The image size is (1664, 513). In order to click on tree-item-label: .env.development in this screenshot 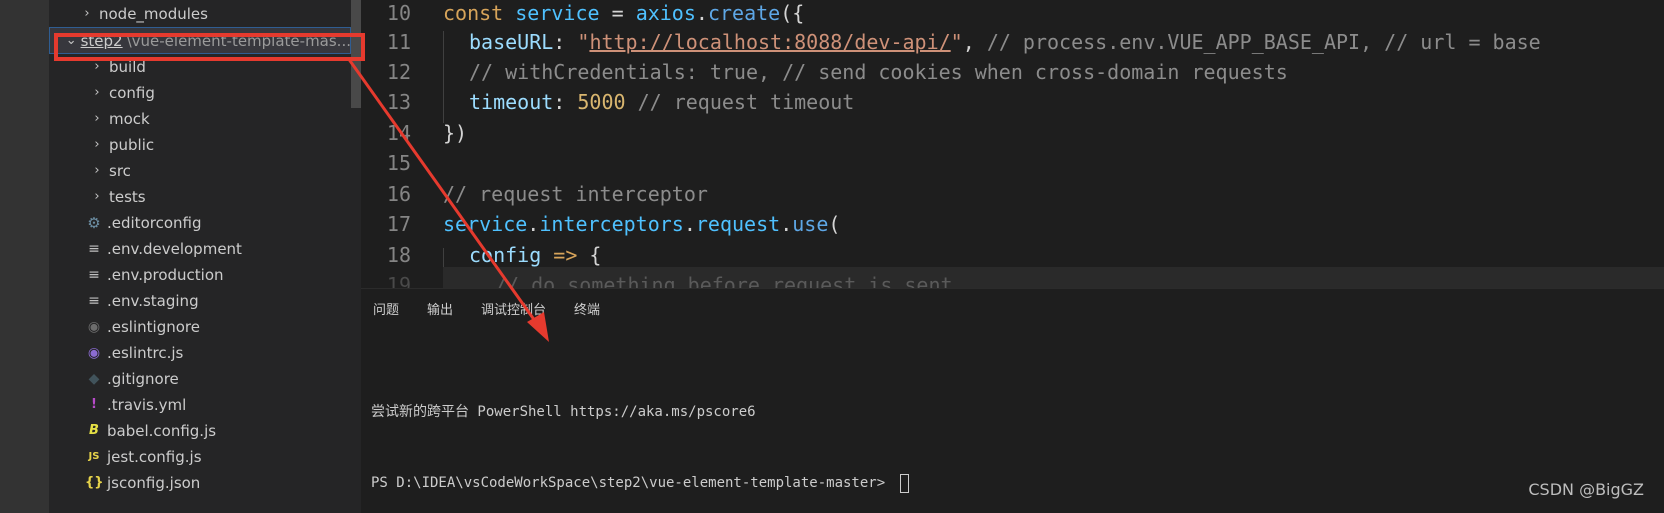, I will do `click(174, 248)`.